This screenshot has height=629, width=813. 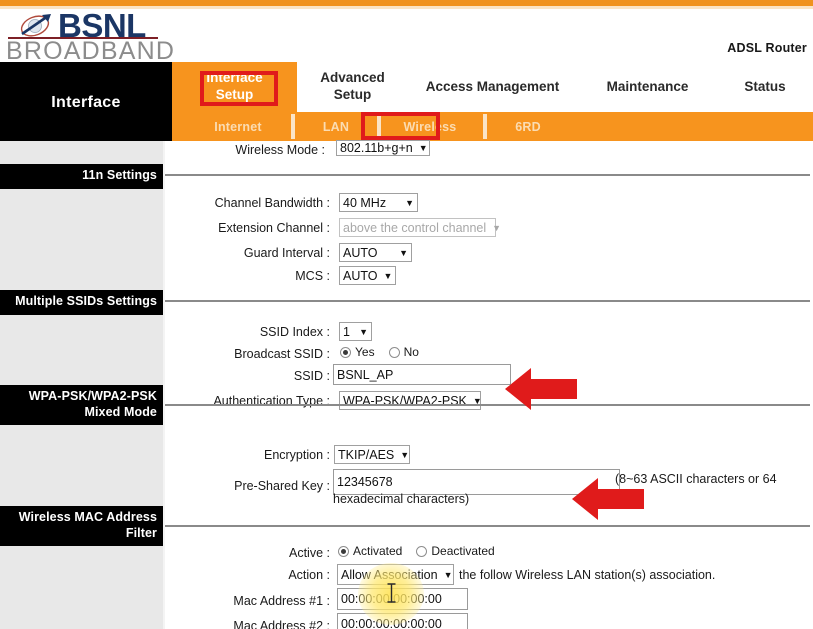 I want to click on bsnl-logo: BSNL BROADBAND, so click(x=91, y=36).